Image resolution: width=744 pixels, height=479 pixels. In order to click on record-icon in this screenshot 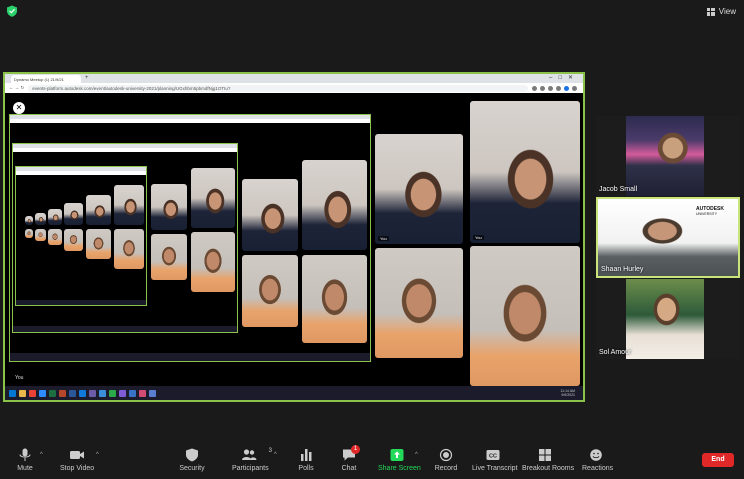, I will do `click(446, 455)`.